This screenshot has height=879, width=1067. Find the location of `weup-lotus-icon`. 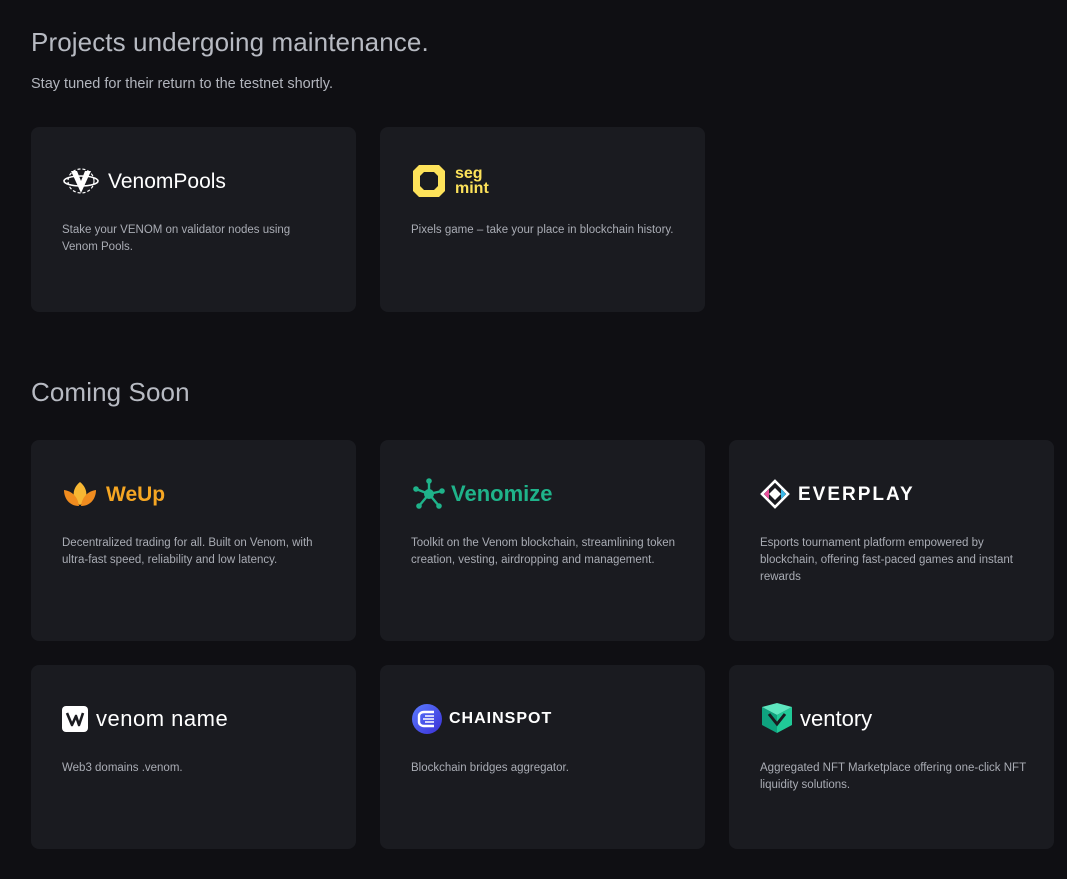

weup-lotus-icon is located at coordinates (80, 494).